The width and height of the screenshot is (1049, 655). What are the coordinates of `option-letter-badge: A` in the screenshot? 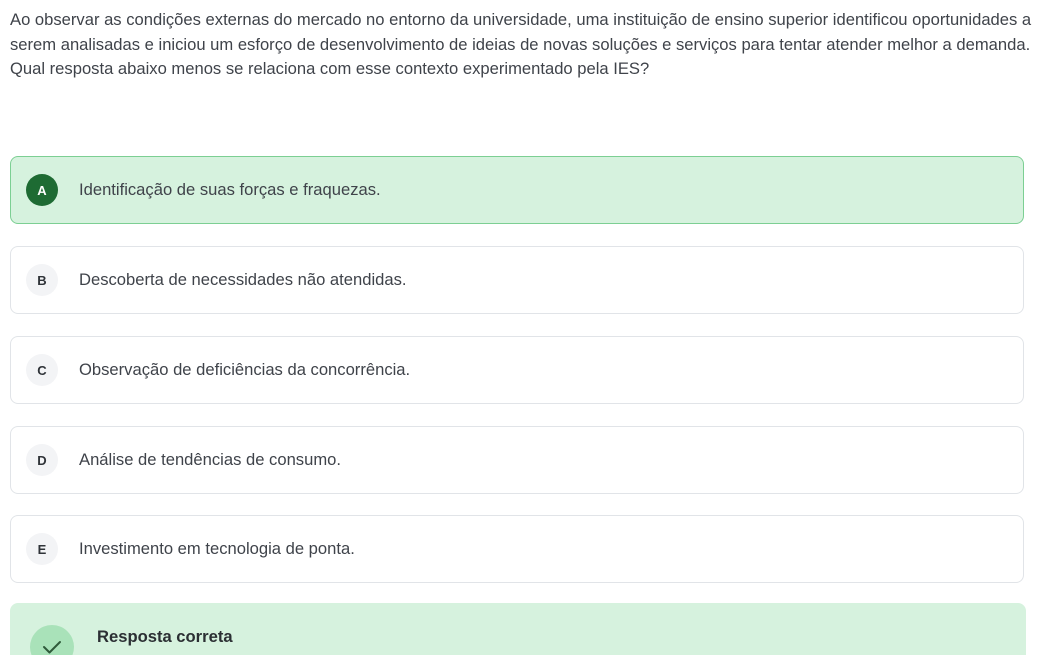 It's located at (42, 190).